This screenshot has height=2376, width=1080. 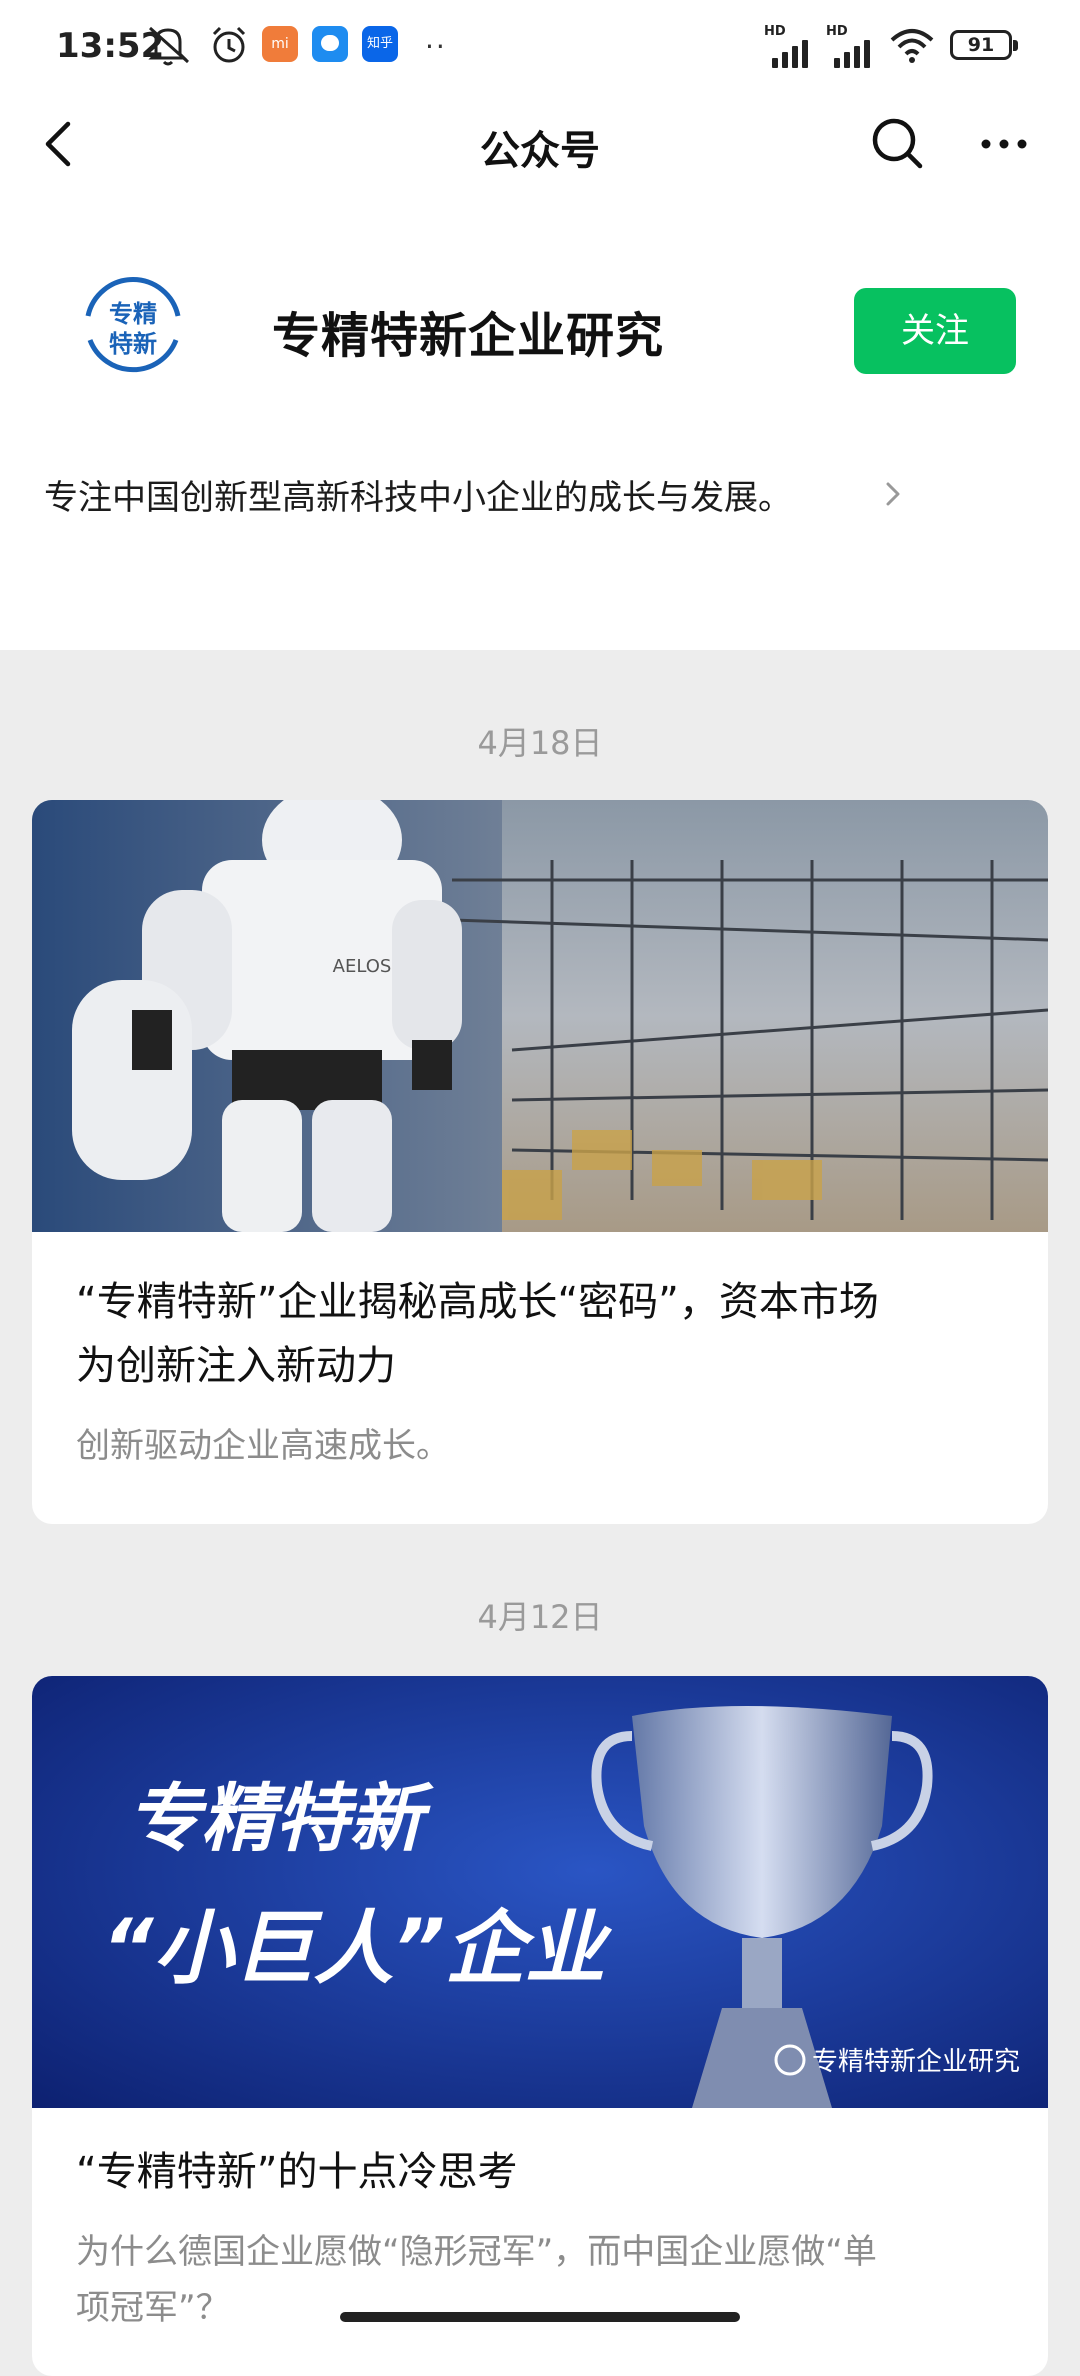 I want to click on cover-watermark: 专精特新企业研究, so click(x=916, y=2062).